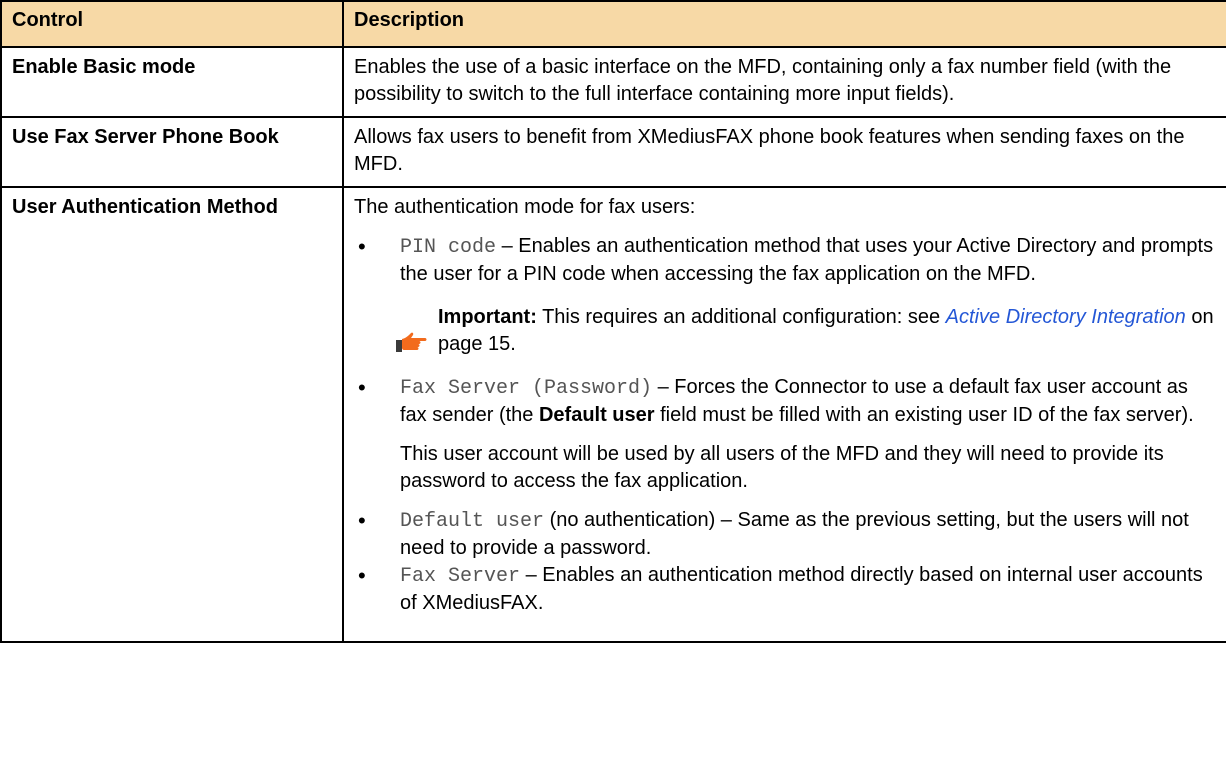  What do you see at coordinates (411, 342) in the screenshot?
I see `pointing-hand-icon` at bounding box center [411, 342].